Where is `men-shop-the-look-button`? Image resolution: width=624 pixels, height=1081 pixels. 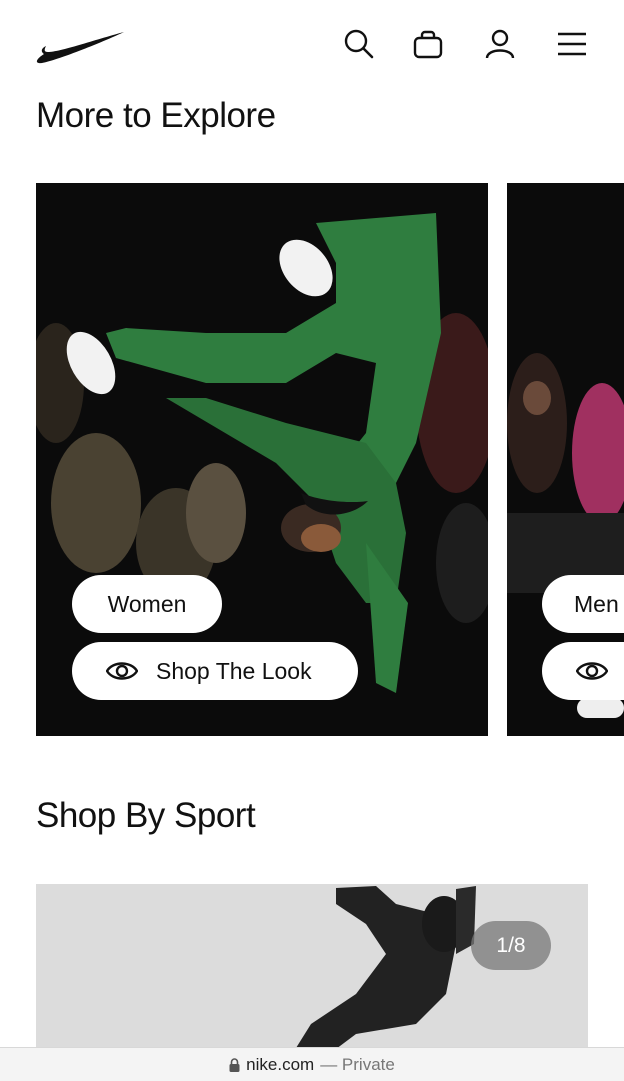
men-shop-the-look-button is located at coordinates (583, 671).